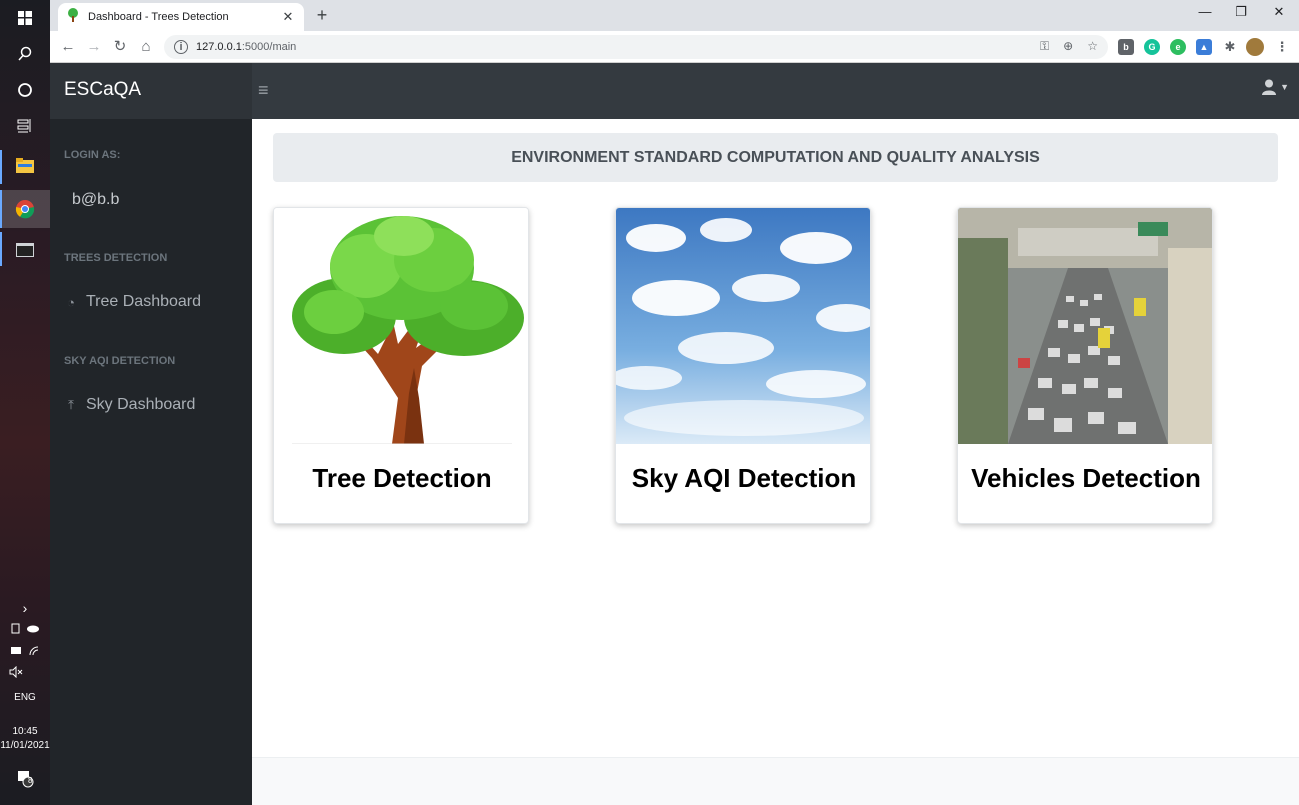 Image resolution: width=1299 pixels, height=805 pixels. Describe the element at coordinates (1205, 11) in the screenshot. I see `minimize-button: —` at that location.